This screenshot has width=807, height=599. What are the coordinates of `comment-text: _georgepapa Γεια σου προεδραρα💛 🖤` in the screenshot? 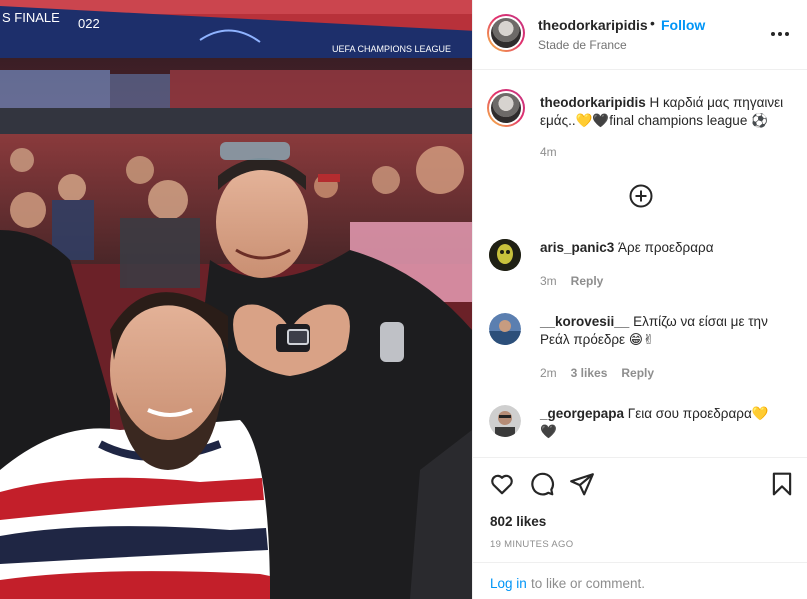 It's located at (665, 423).